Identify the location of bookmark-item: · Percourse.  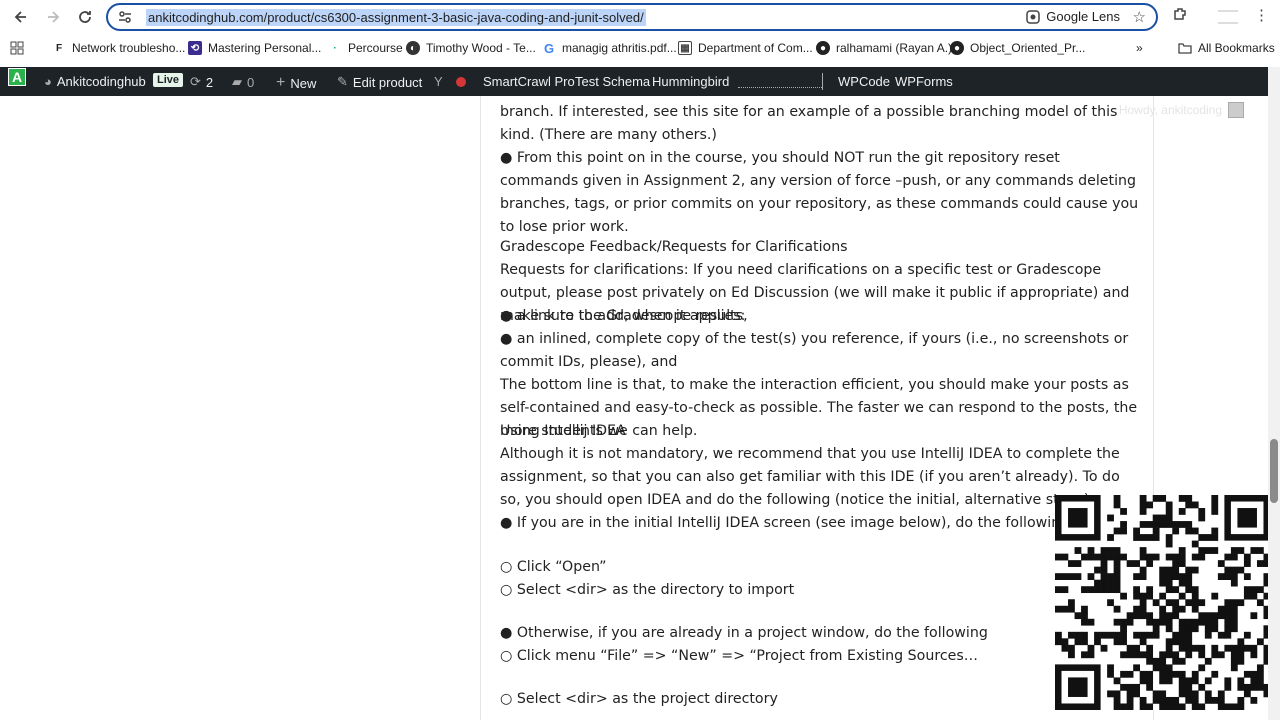
(365, 48).